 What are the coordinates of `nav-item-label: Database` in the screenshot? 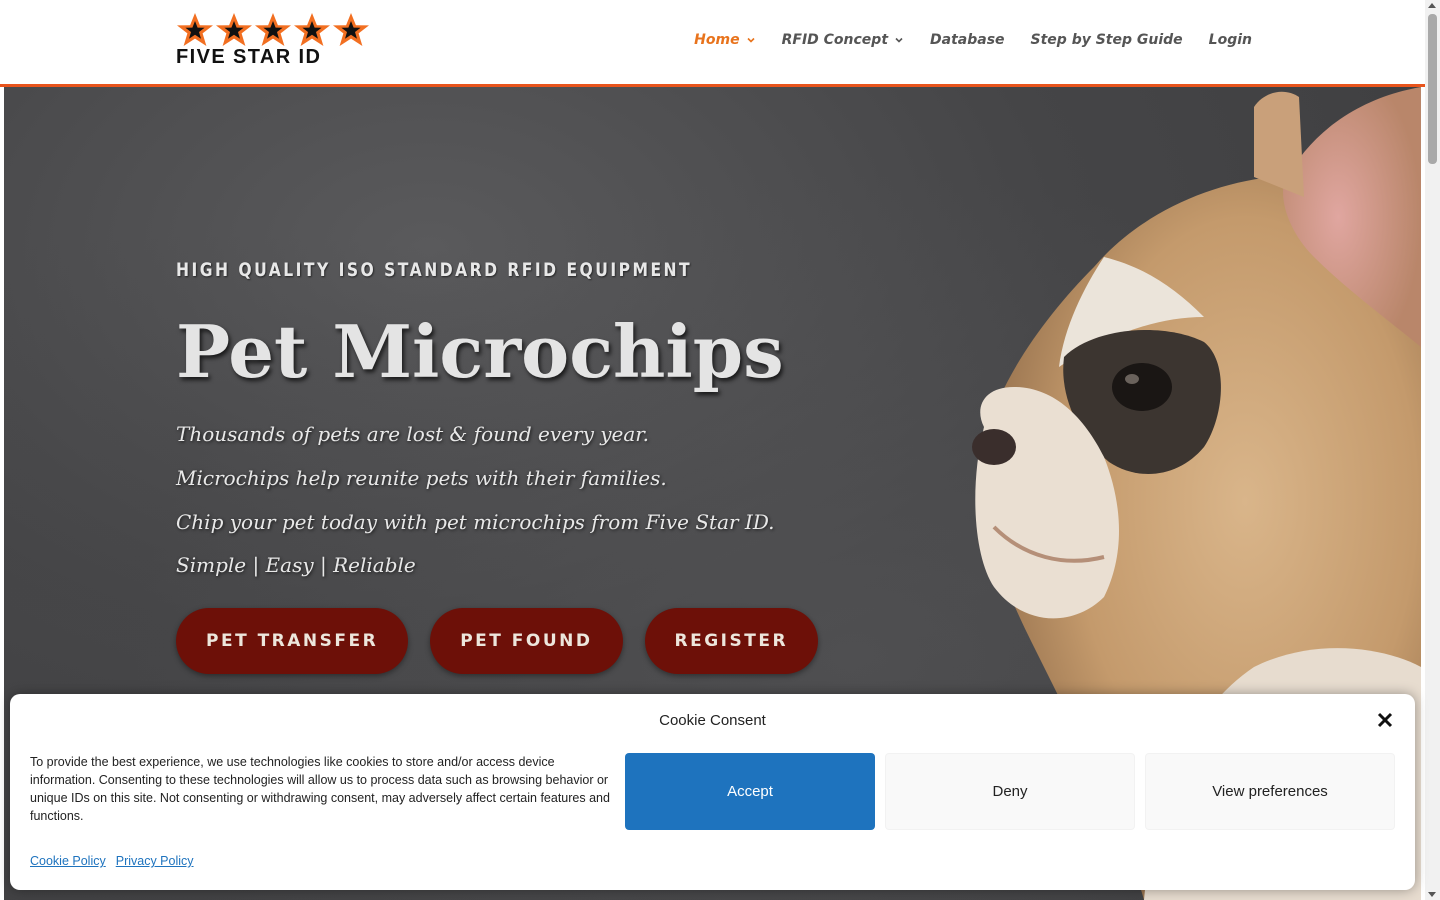 It's located at (967, 40).